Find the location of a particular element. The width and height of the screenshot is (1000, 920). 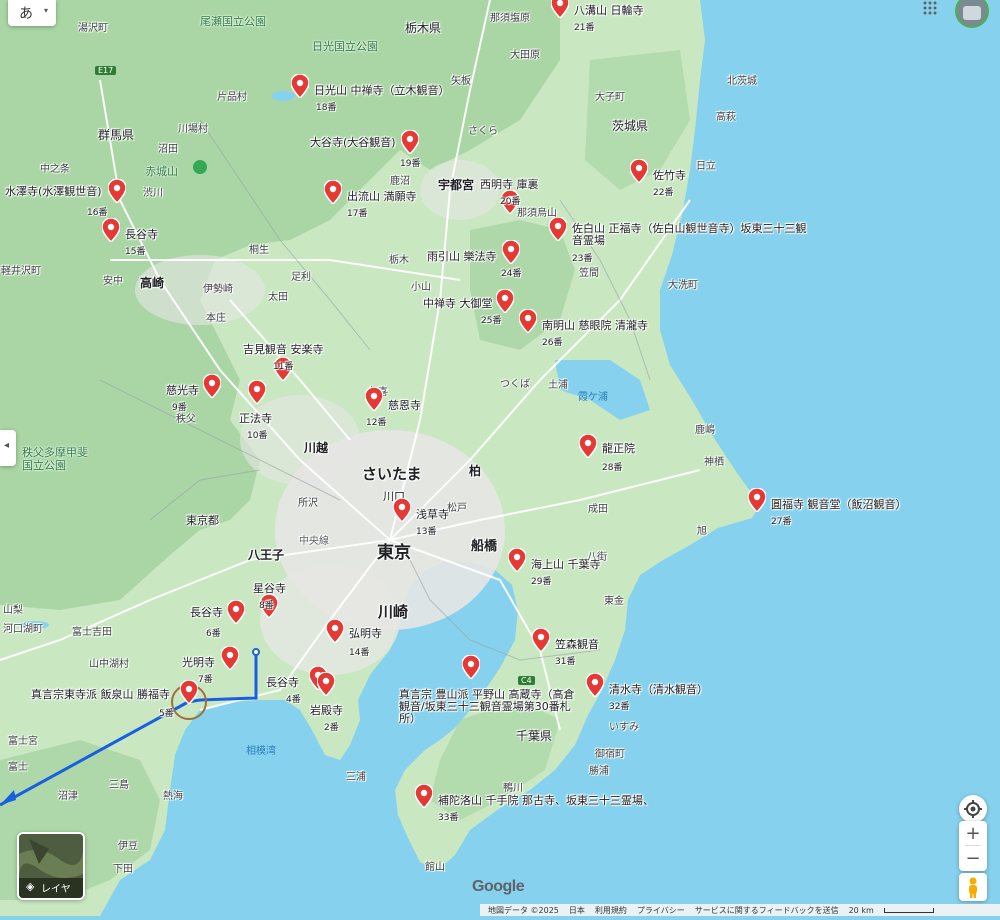

temple-title: 弘明寺 is located at coordinates (365, 633).